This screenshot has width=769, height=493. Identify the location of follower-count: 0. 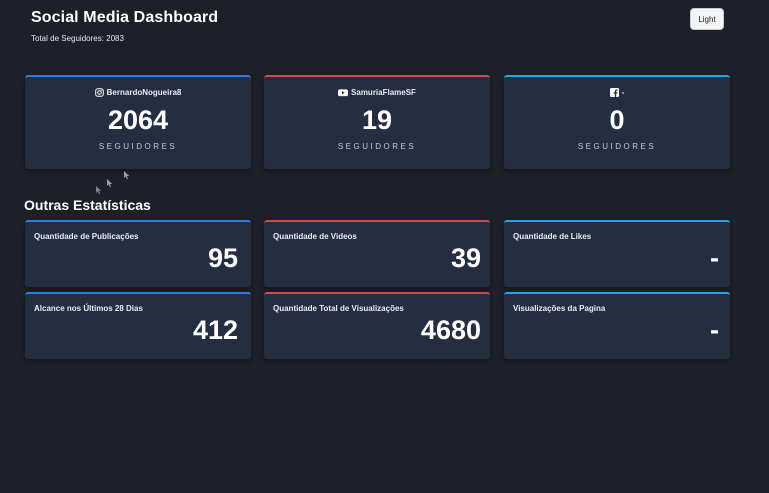
(617, 120).